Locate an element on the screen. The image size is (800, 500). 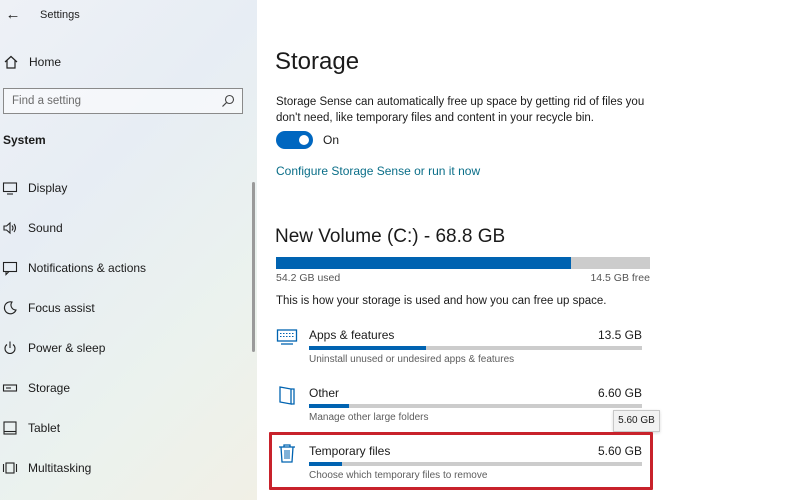
category-other: Other 6.60 GB Manage other large folders is located at coordinates (459, 411).